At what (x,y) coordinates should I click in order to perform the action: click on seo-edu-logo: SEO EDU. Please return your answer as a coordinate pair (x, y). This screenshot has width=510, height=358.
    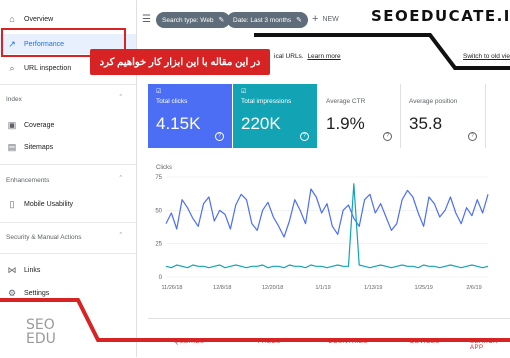
    Looking at the image, I should click on (41, 332).